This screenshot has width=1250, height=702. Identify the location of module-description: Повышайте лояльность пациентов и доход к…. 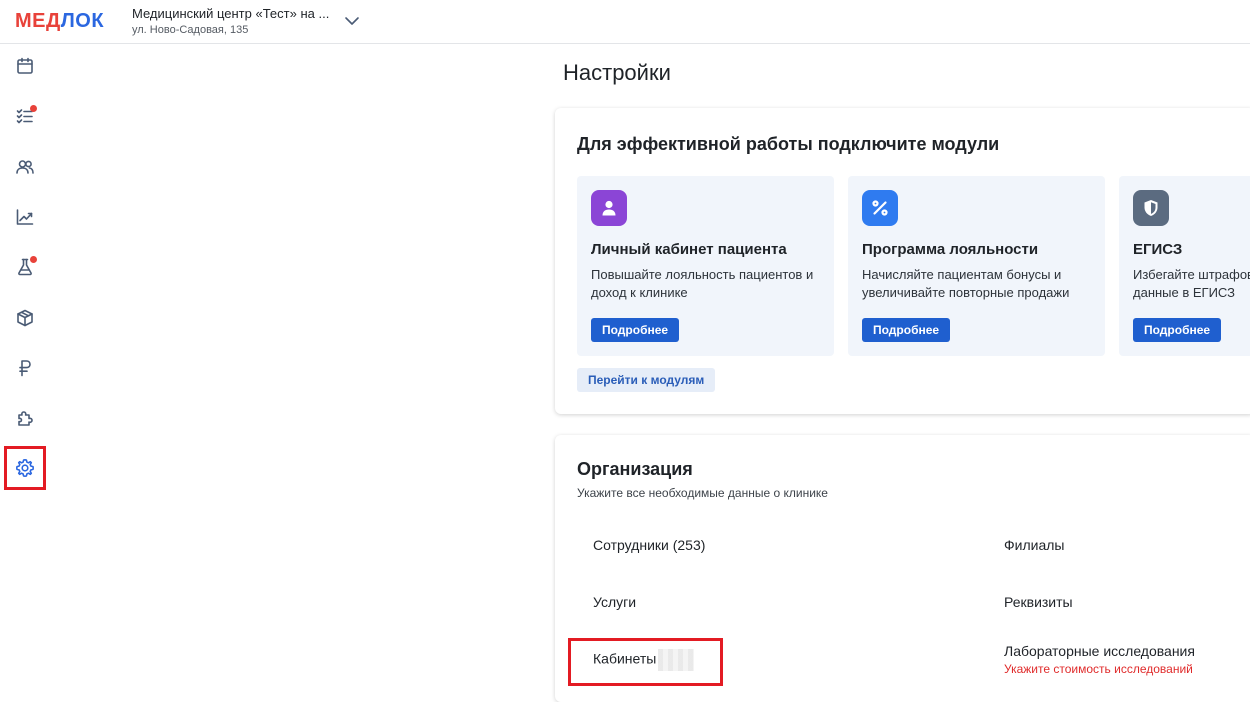
(702, 283).